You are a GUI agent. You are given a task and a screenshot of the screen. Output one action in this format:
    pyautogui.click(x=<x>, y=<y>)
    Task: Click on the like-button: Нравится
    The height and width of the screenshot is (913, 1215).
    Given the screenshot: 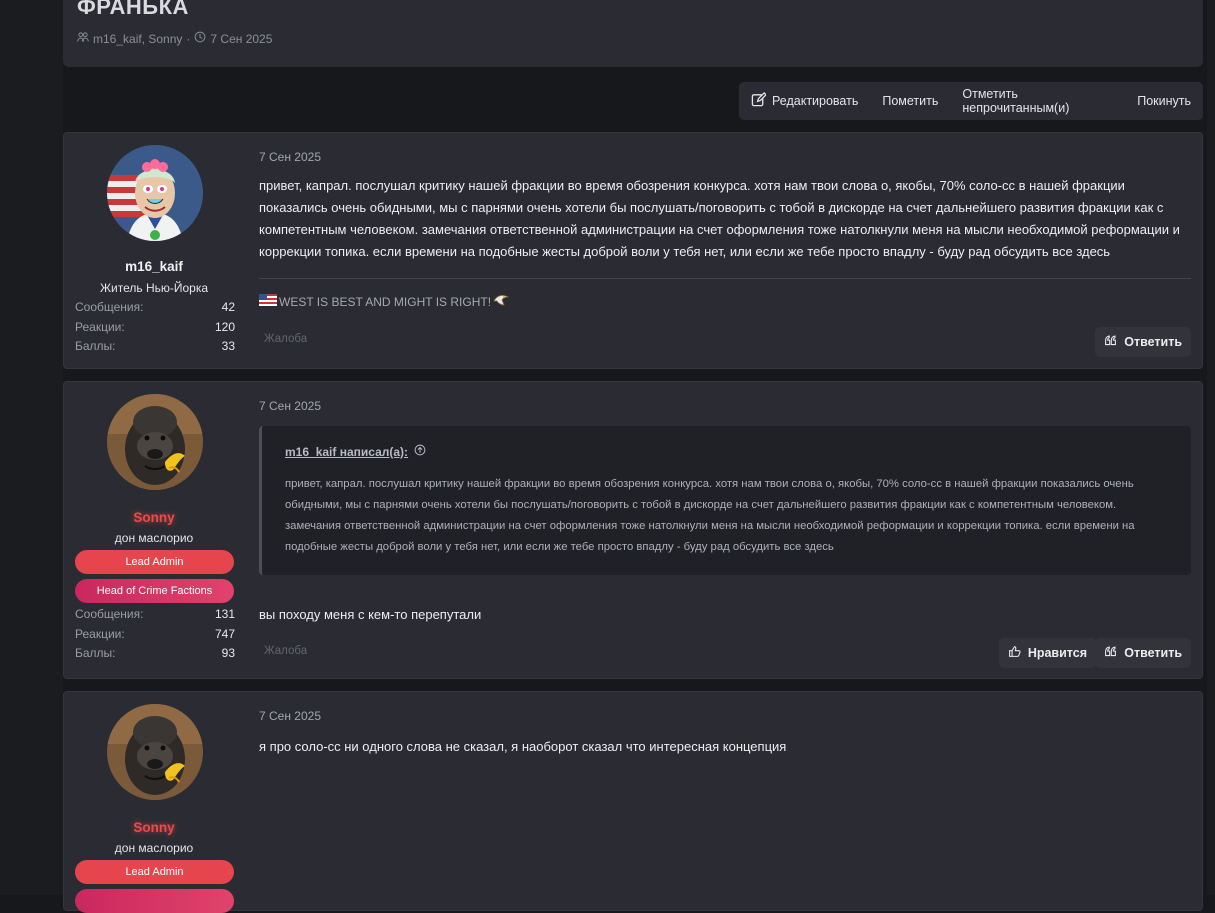 What is the action you would take?
    pyautogui.click(x=1047, y=653)
    